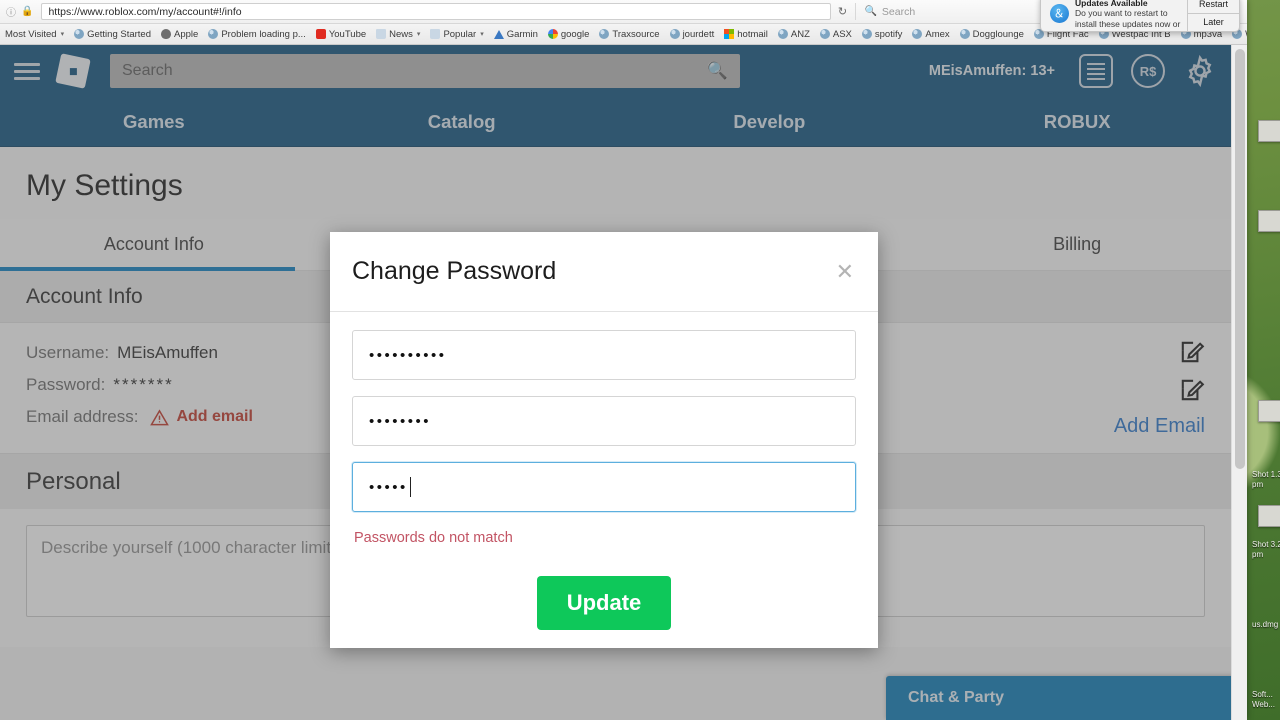  Describe the element at coordinates (11, 11) in the screenshot. I see `page-info-icon: ⓘ` at that location.